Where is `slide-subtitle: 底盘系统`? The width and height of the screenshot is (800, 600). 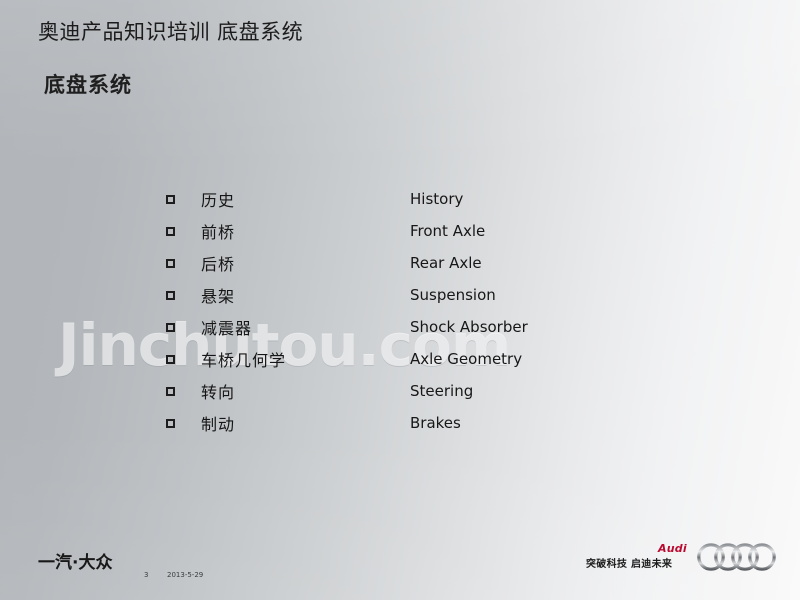 slide-subtitle: 底盘系统 is located at coordinates (88, 85).